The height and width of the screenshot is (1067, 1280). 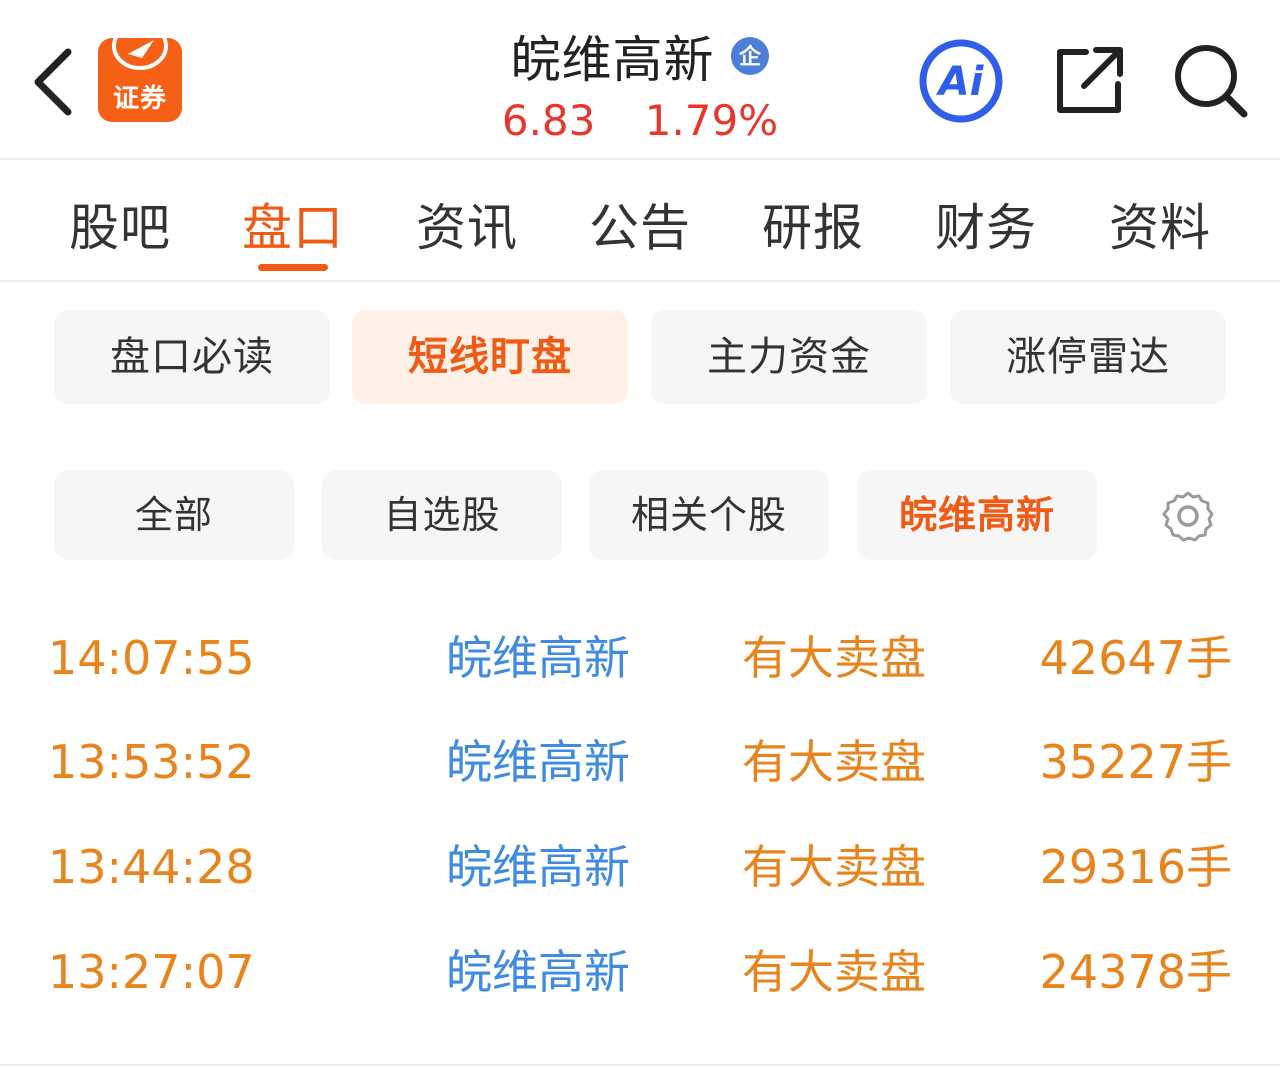 I want to click on filter-all: 全部, so click(x=174, y=515).